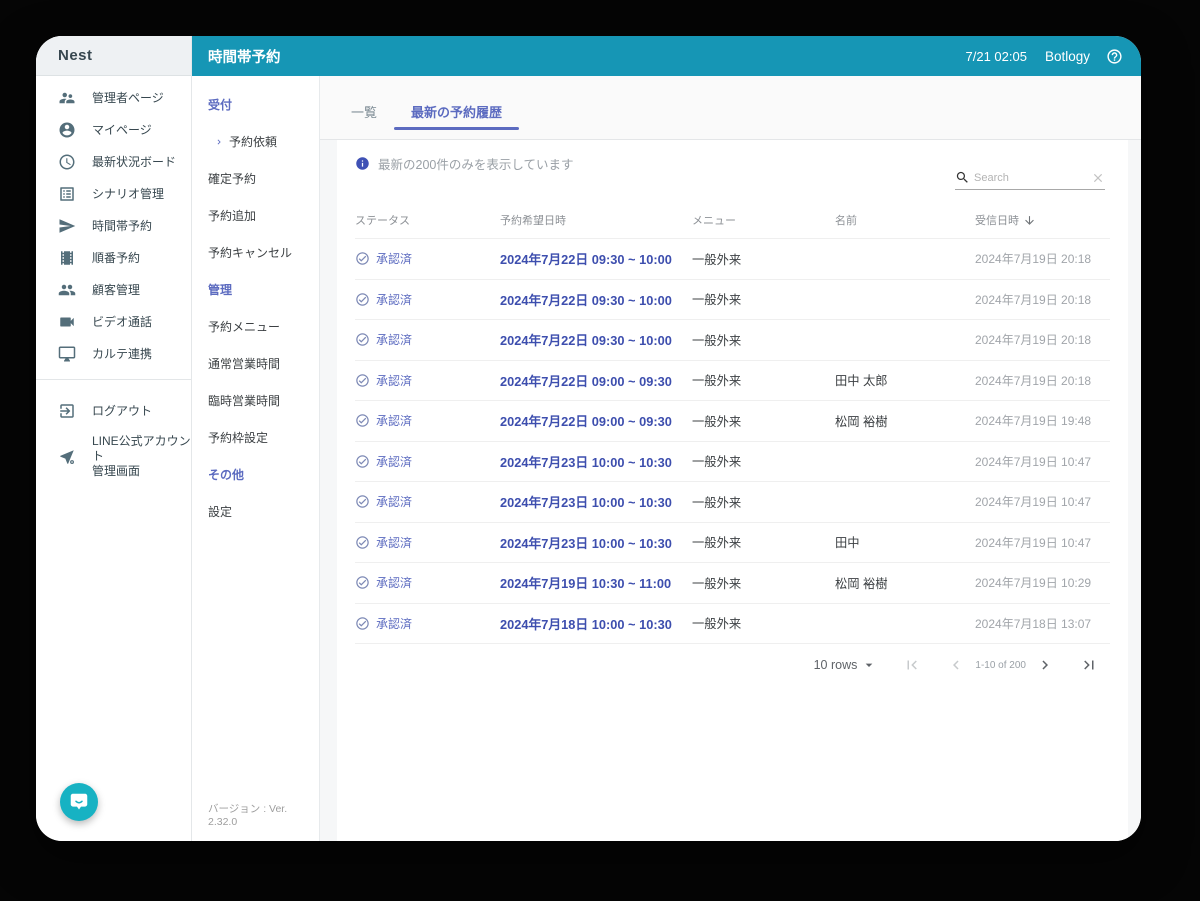 The image size is (1200, 901). Describe the element at coordinates (861, 381) in the screenshot. I see `name-cell: 田中 太郎` at that location.